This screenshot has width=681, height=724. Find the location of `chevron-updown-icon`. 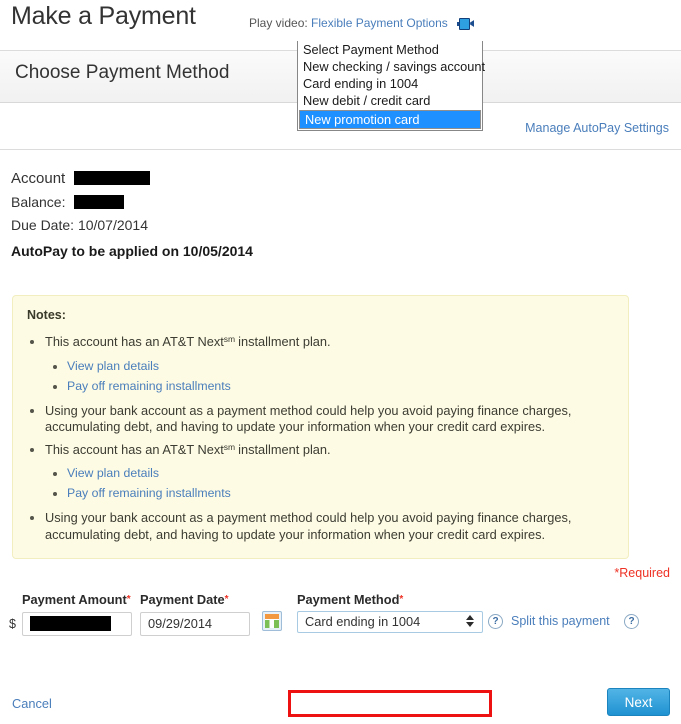

chevron-updown-icon is located at coordinates (470, 622).